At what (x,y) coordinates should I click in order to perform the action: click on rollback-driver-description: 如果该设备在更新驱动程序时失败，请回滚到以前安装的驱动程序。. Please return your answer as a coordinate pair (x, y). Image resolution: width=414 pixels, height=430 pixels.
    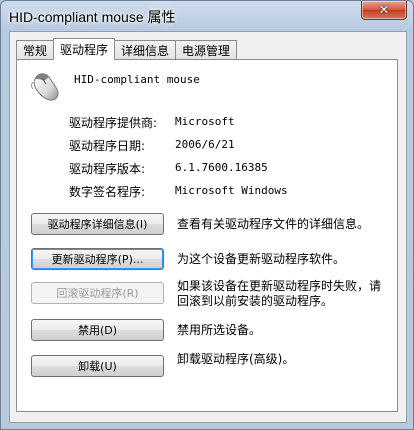
    Looking at the image, I should click on (279, 293).